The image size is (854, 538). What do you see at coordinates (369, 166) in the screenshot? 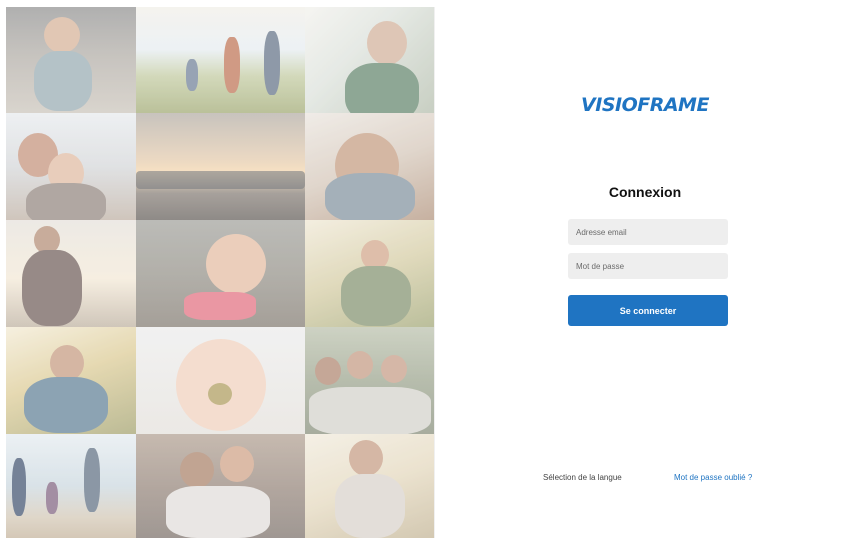
I see `child-hug-photo` at bounding box center [369, 166].